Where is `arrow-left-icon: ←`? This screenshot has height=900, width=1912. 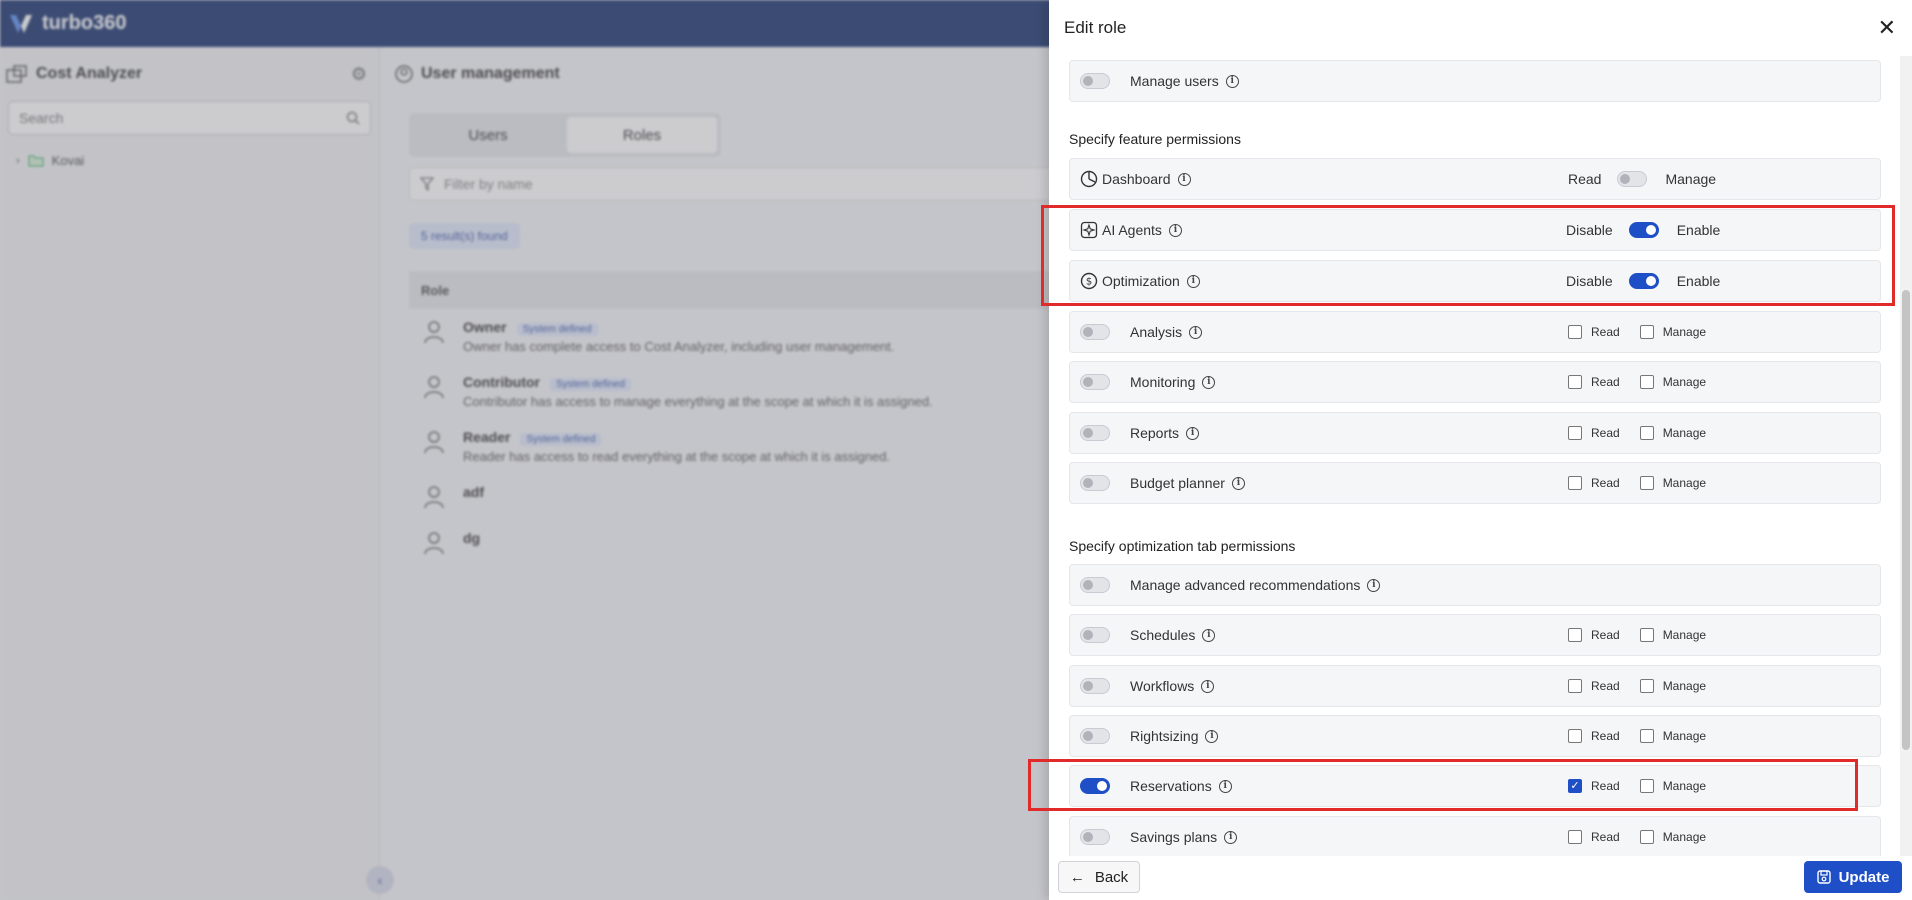
arrow-left-icon: ← is located at coordinates (1077, 877).